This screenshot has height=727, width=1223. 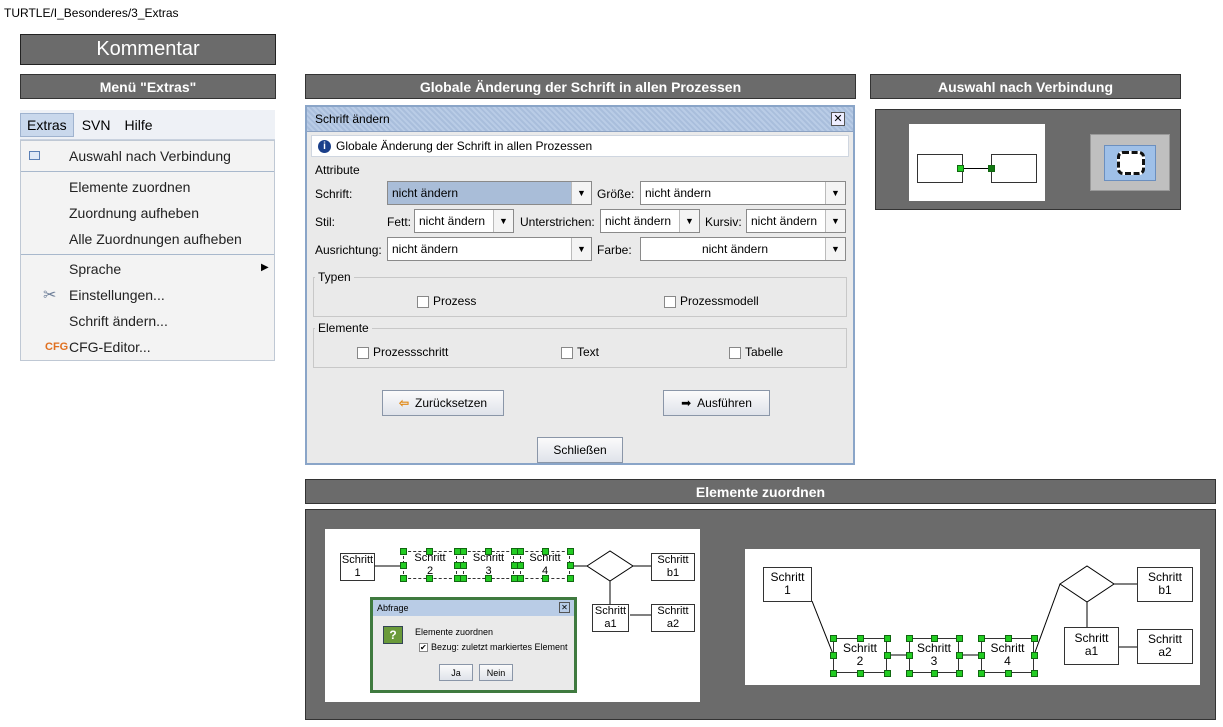 I want to click on italic-select: nicht ändern ▼, so click(x=796, y=221).